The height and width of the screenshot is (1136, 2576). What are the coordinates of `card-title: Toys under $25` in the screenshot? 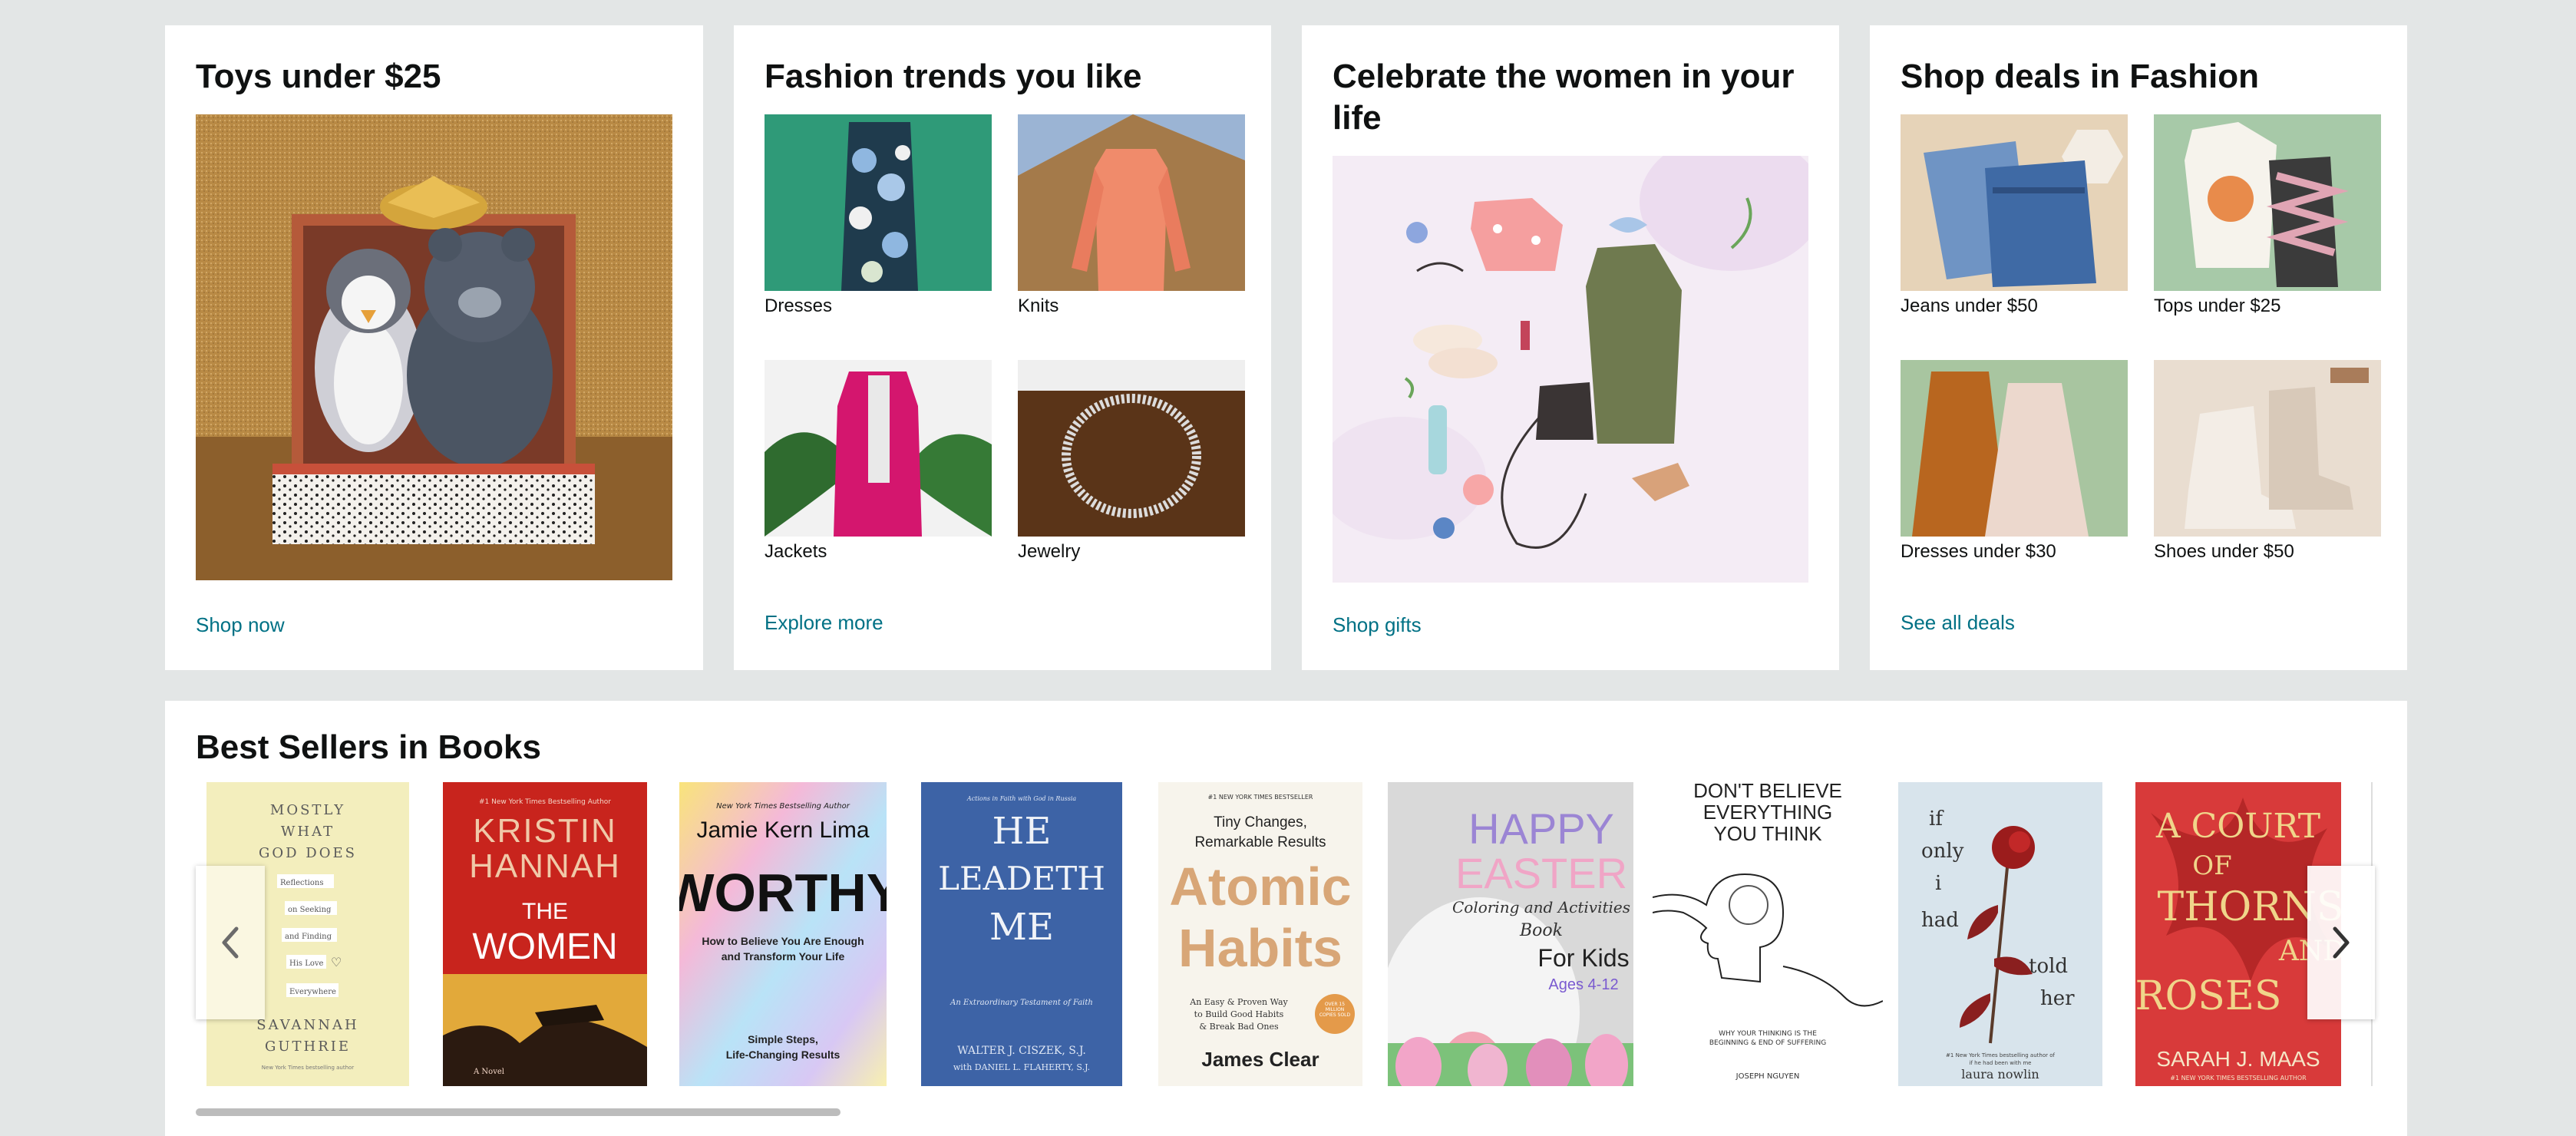 It's located at (318, 76).